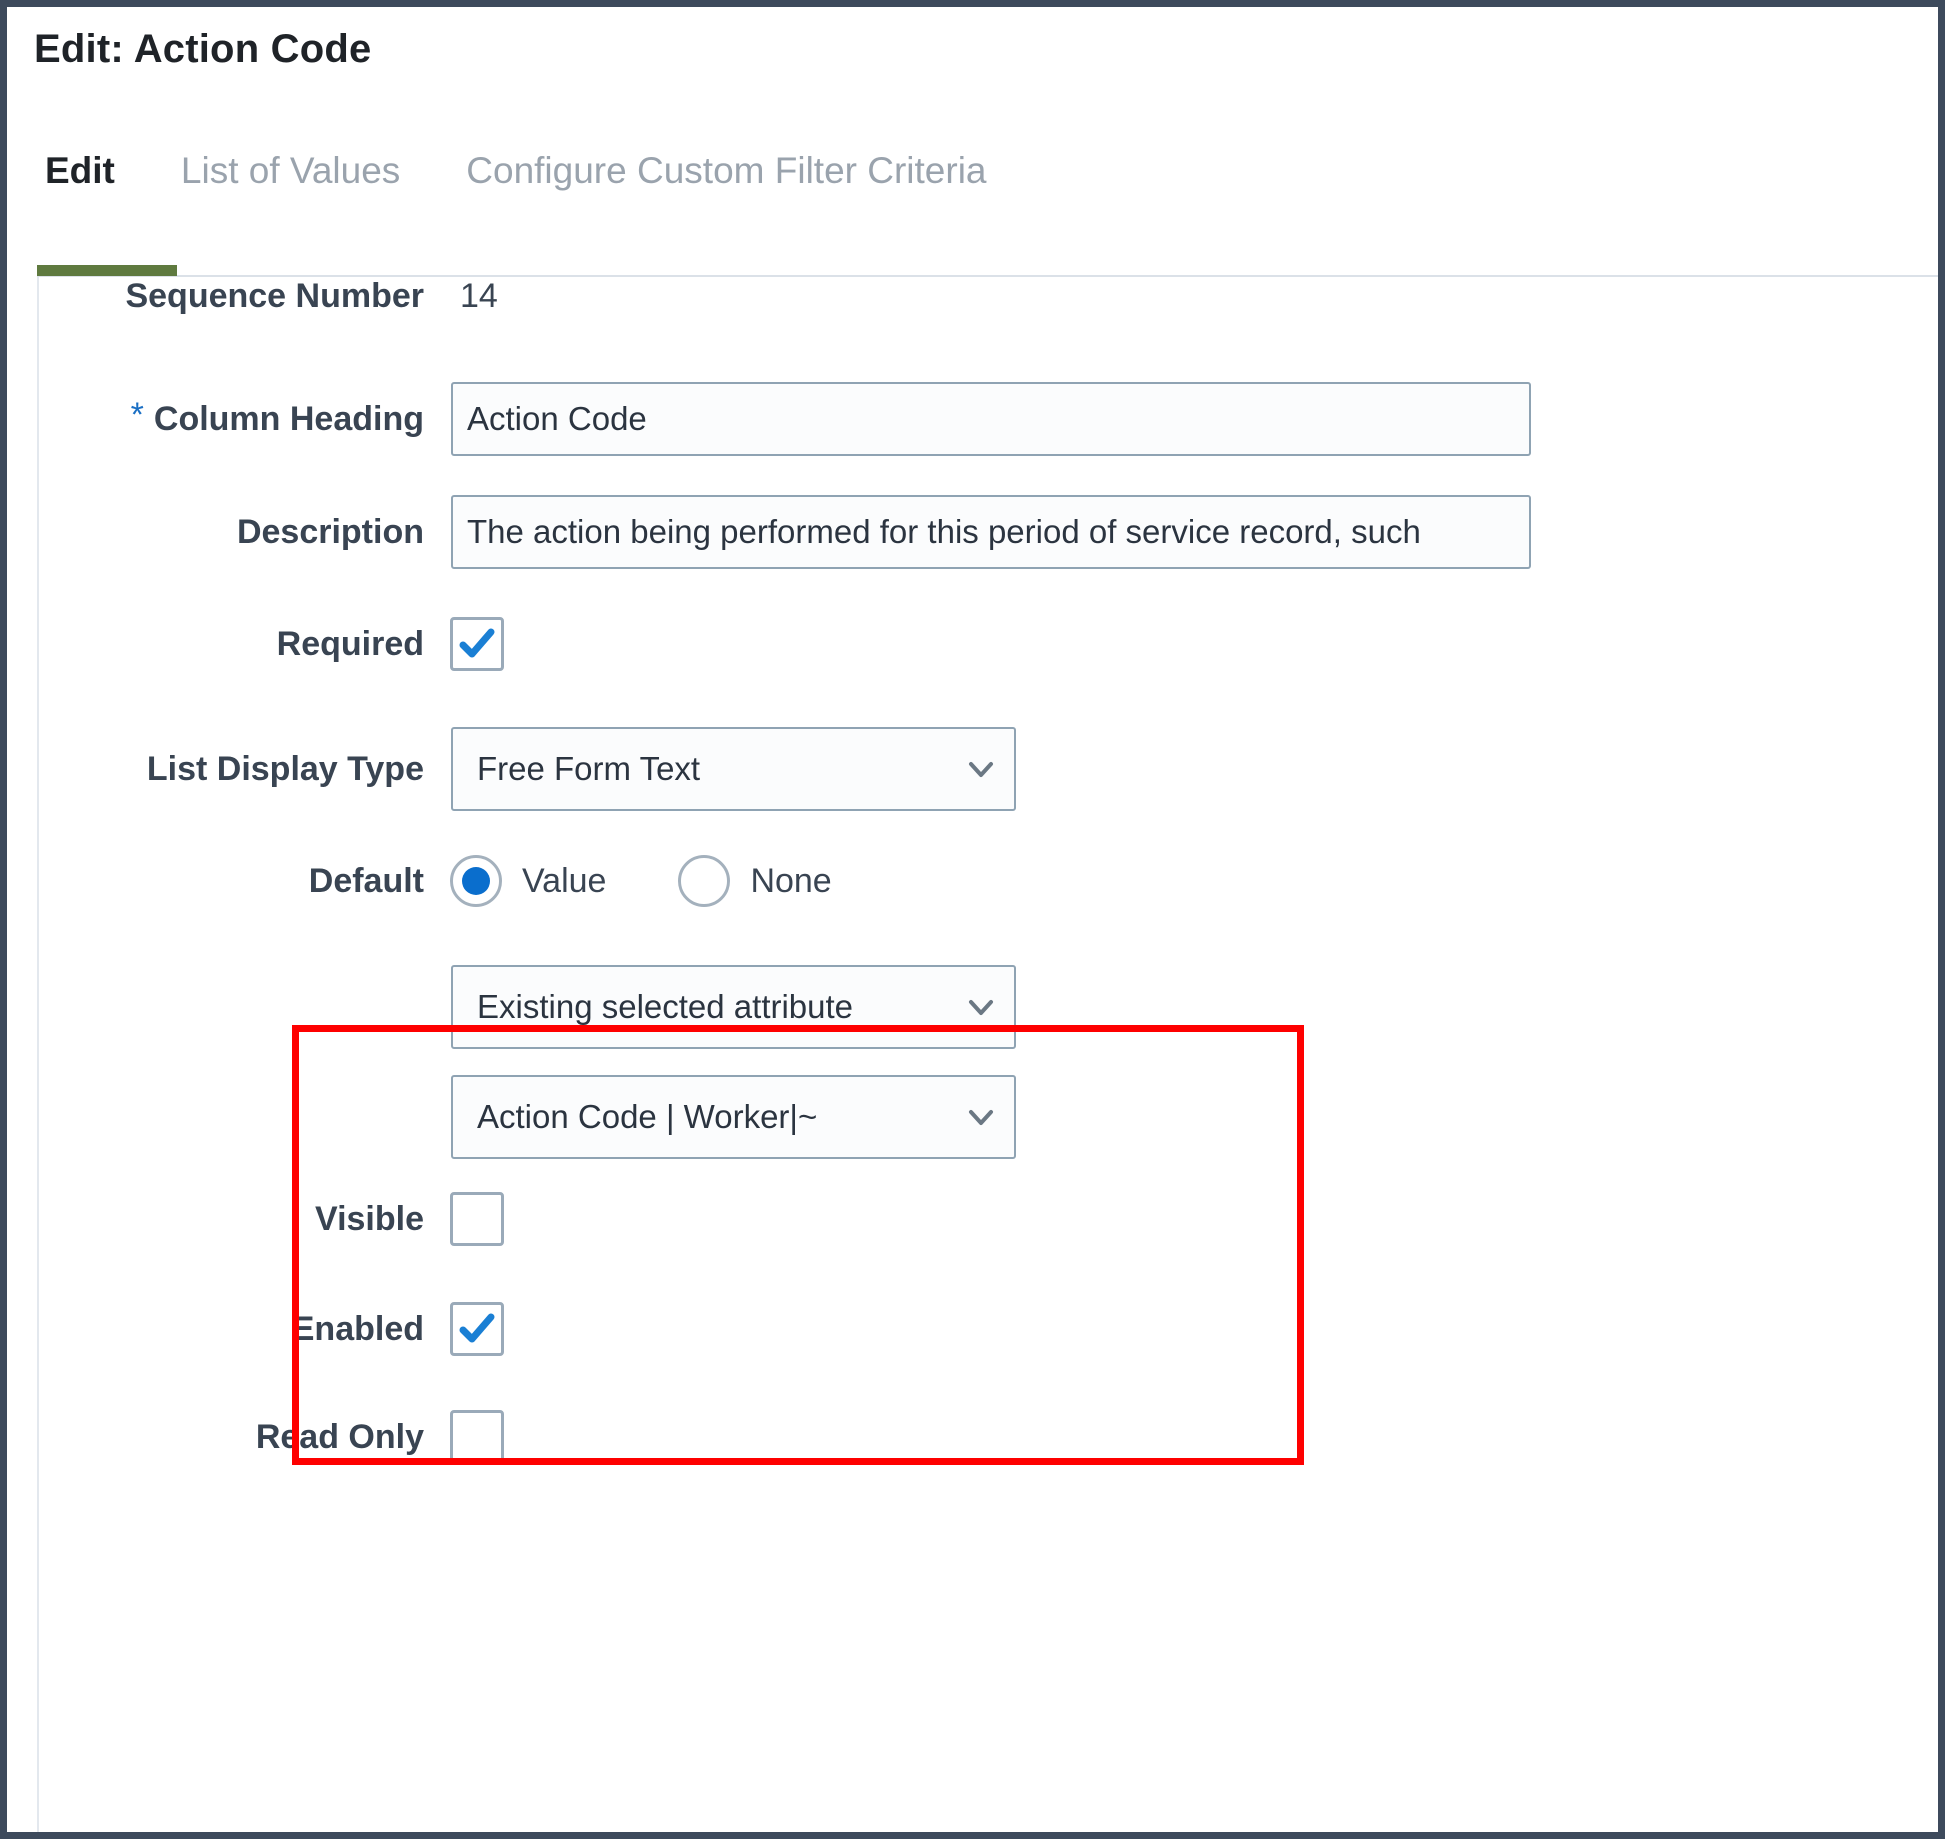  I want to click on column-heading-input: Action Code, so click(991, 419).